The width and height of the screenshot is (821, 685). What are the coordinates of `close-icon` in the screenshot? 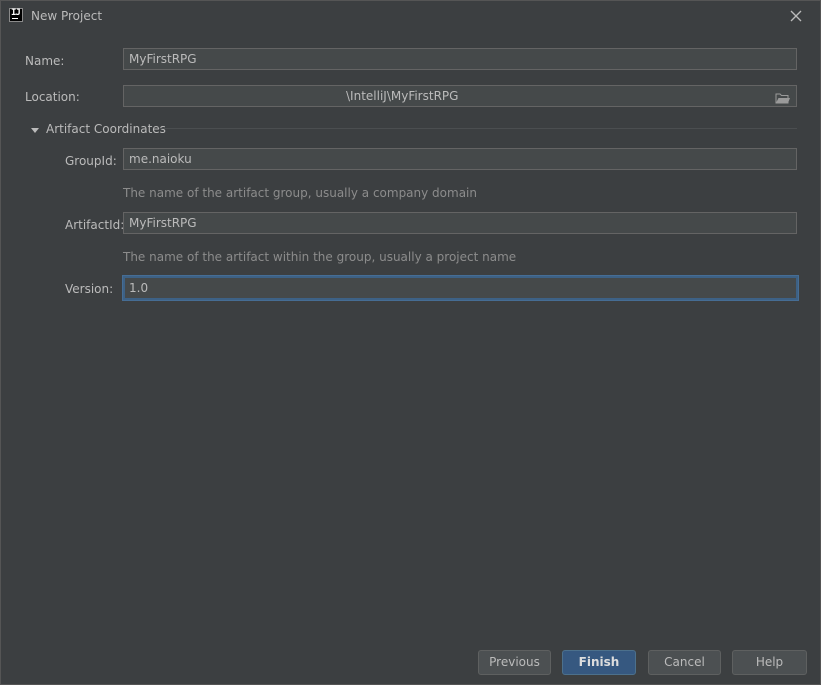 It's located at (796, 16).